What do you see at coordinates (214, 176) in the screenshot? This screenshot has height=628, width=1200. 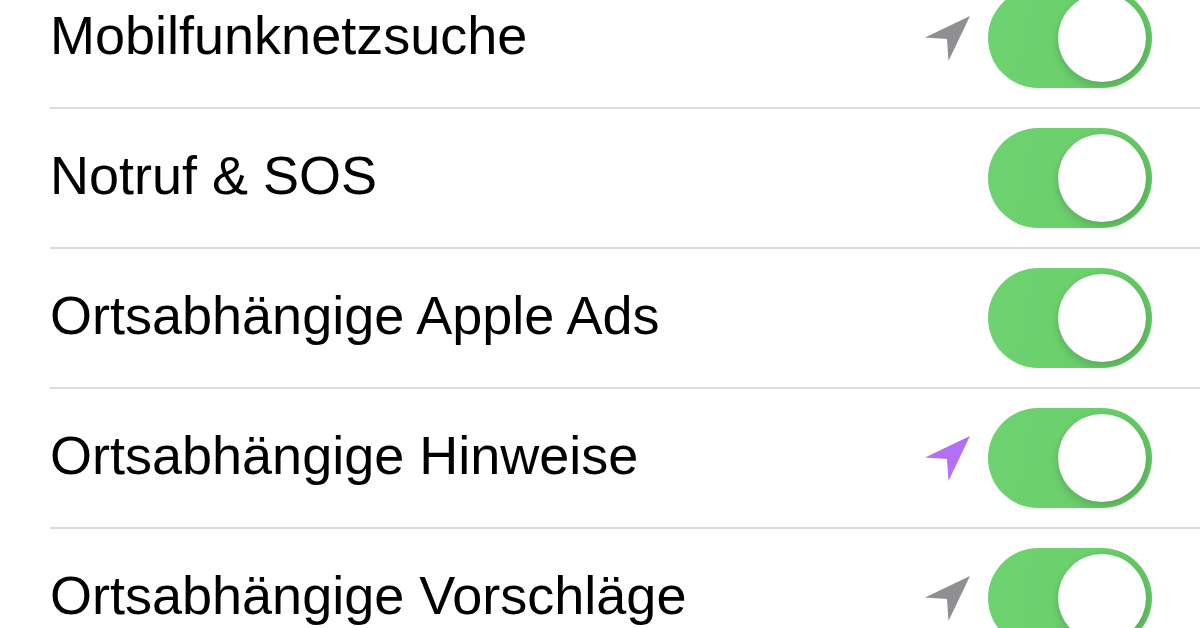 I see `setting-label: Notruf & SOS` at bounding box center [214, 176].